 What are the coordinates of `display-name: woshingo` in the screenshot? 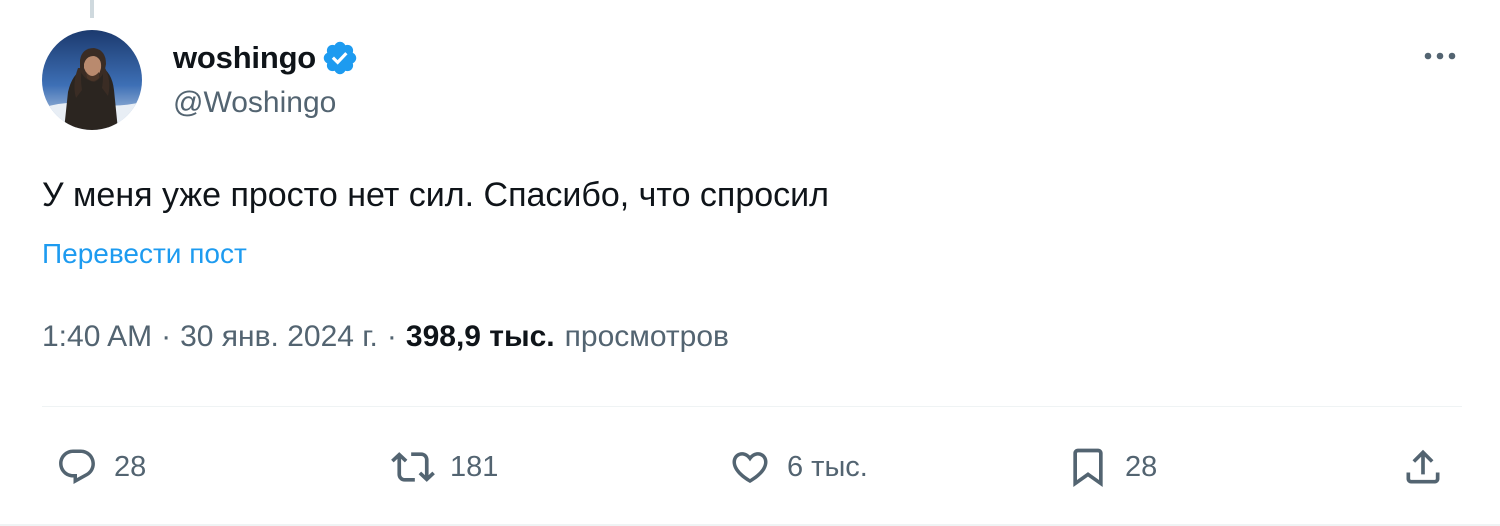 It's located at (244, 58).